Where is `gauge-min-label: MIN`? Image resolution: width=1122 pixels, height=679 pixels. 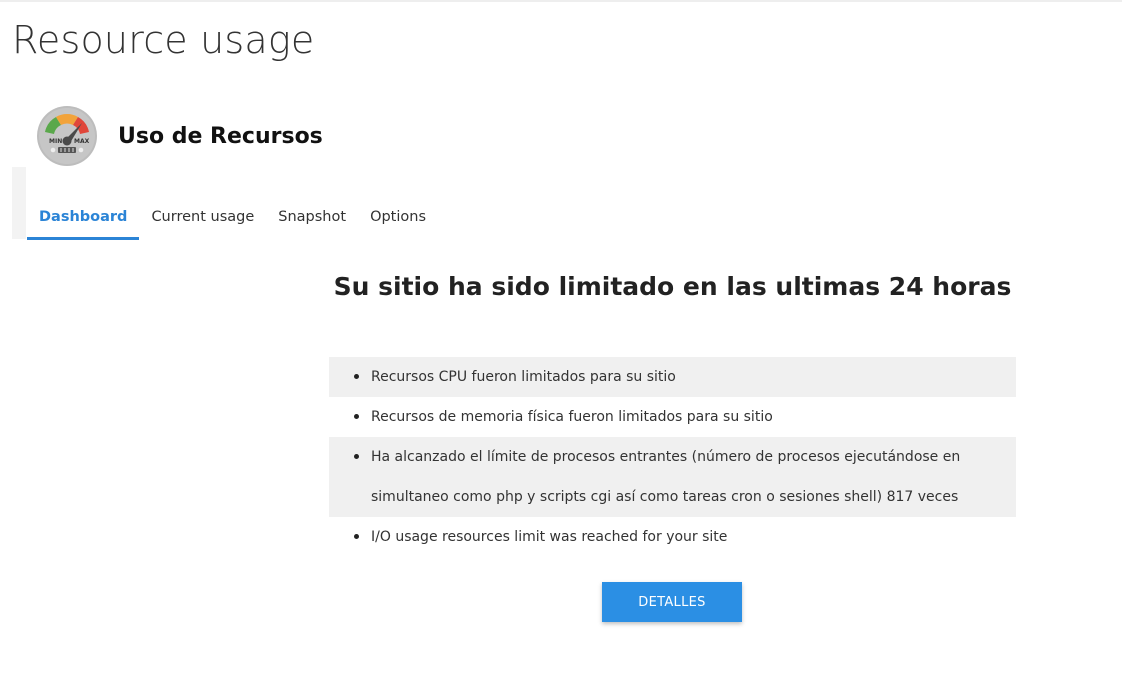
gauge-min-label: MIN is located at coordinates (55, 141).